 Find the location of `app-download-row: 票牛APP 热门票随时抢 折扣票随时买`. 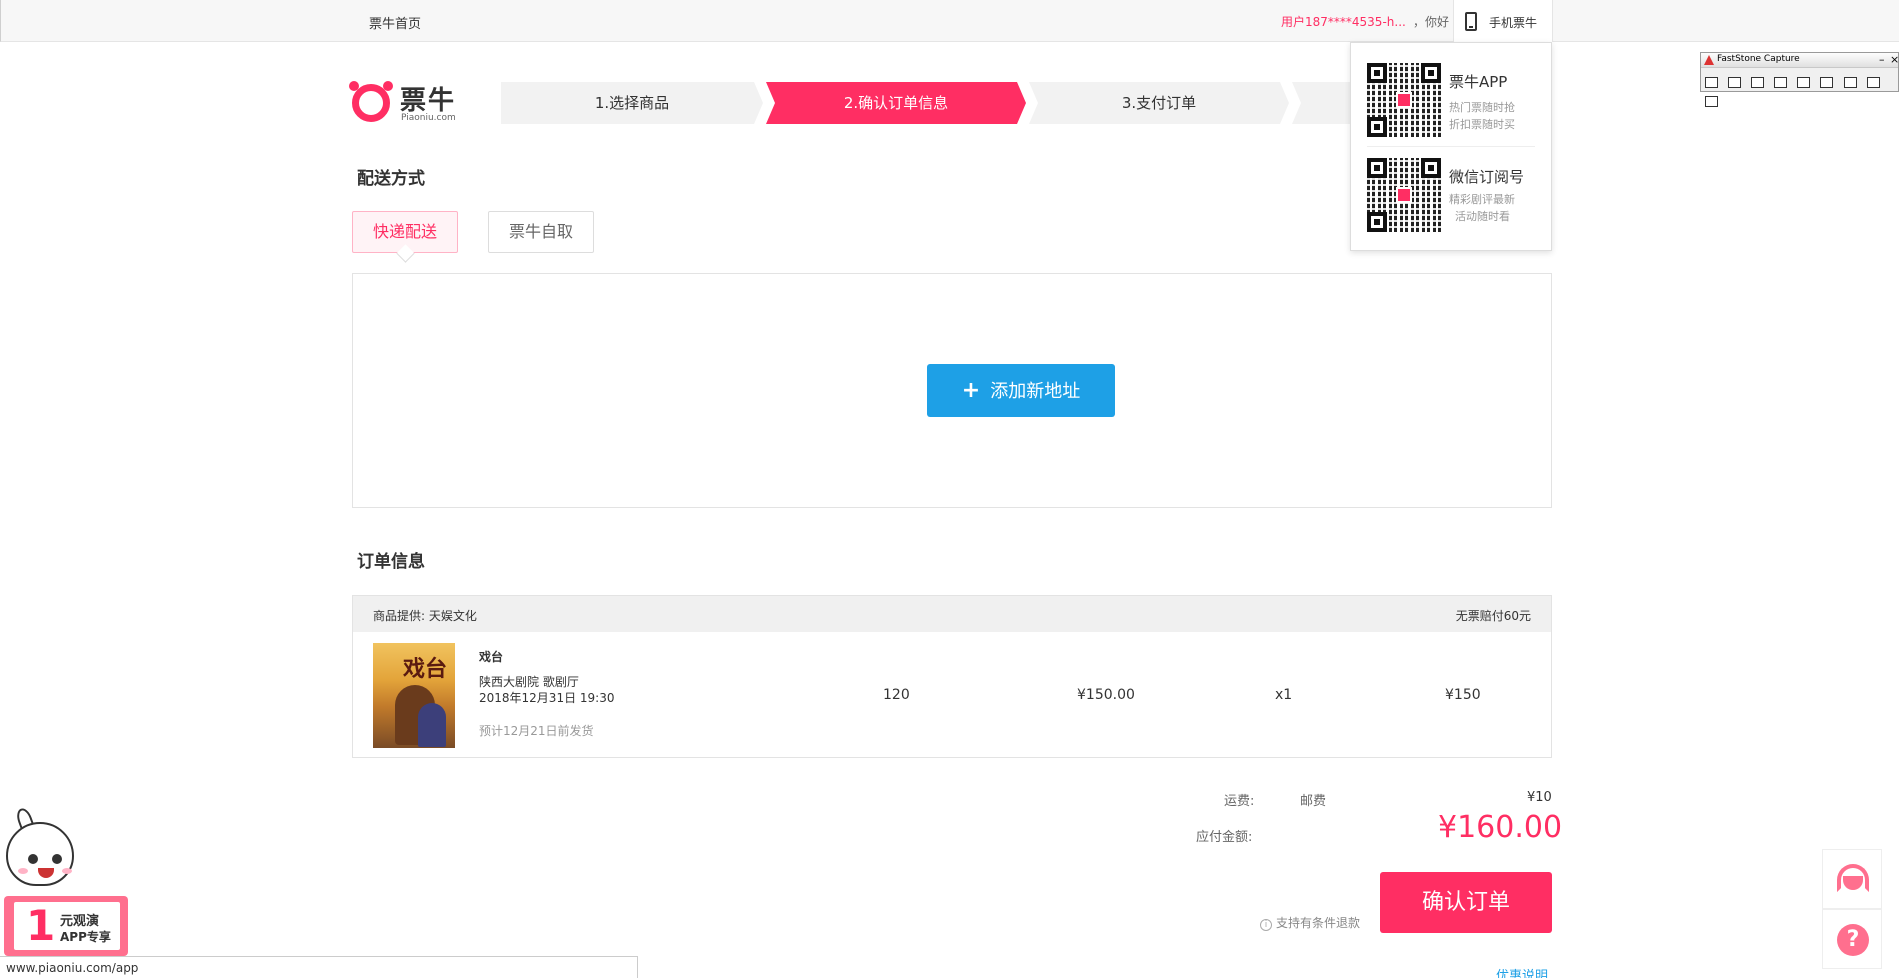

app-download-row: 票牛APP 热门票随时抢 折扣票随时买 is located at coordinates (1452, 101).